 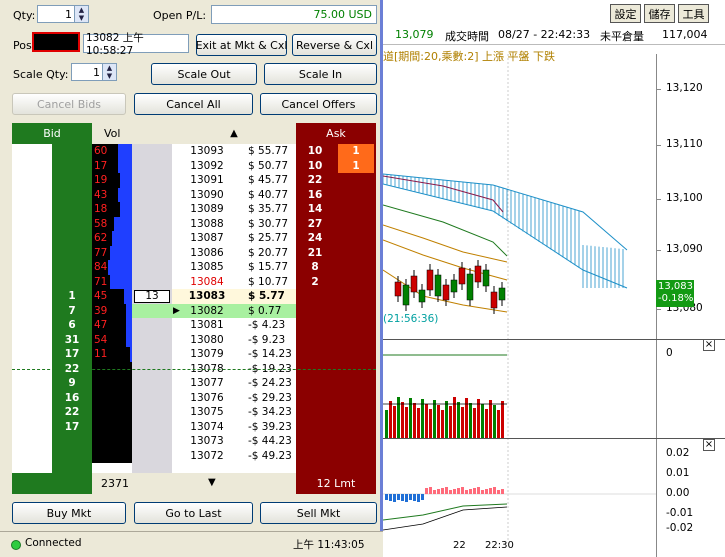 I want to click on bid-size: 31, so click(x=72, y=340).